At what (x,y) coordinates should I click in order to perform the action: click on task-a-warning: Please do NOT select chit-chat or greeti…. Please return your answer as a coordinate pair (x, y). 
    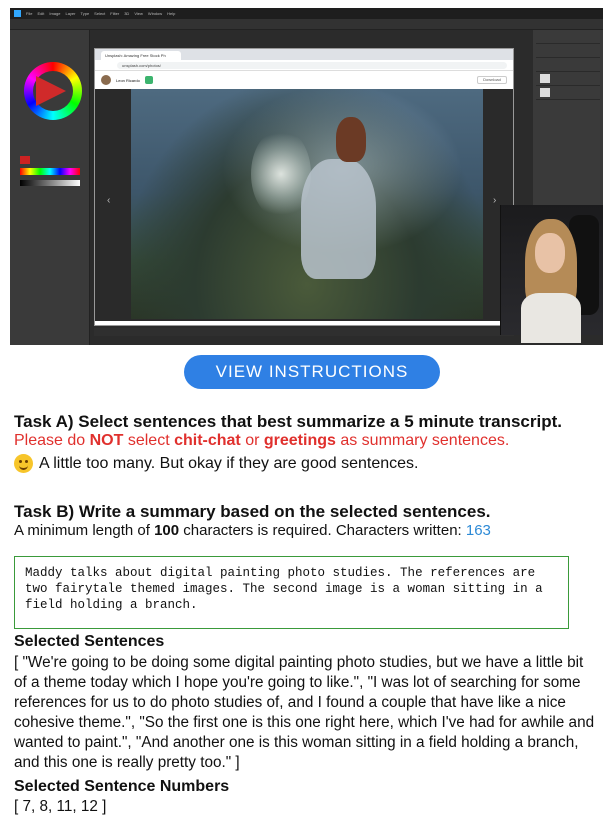
    Looking at the image, I should click on (261, 441).